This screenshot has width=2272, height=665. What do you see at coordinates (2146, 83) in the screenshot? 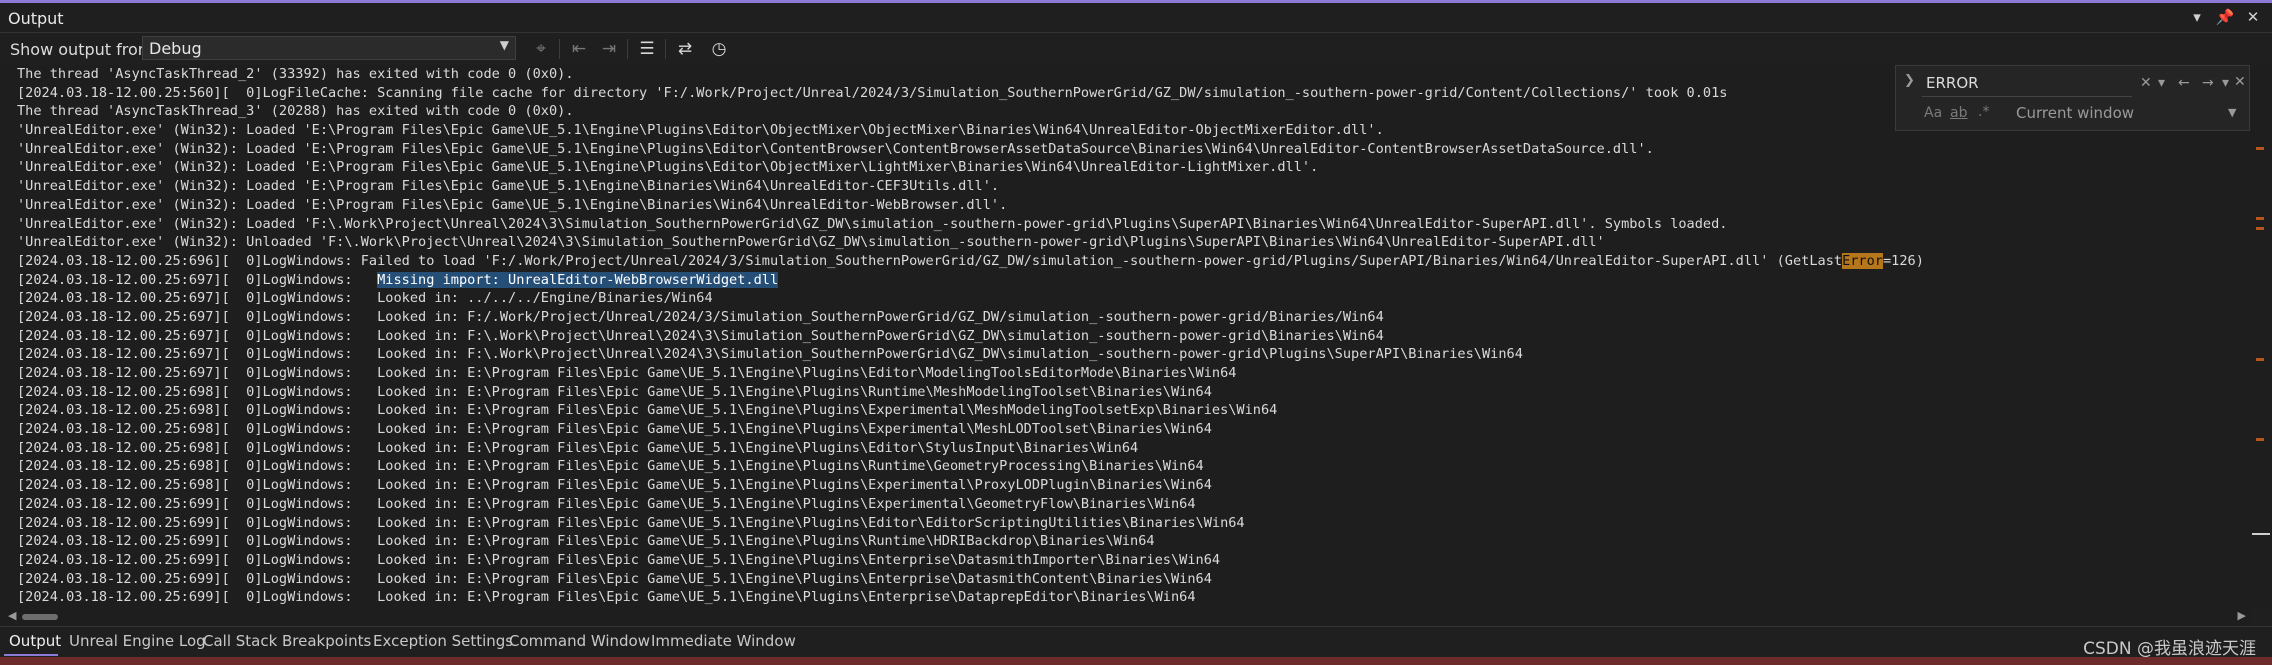
I see `clear-search-icon: ✕` at bounding box center [2146, 83].